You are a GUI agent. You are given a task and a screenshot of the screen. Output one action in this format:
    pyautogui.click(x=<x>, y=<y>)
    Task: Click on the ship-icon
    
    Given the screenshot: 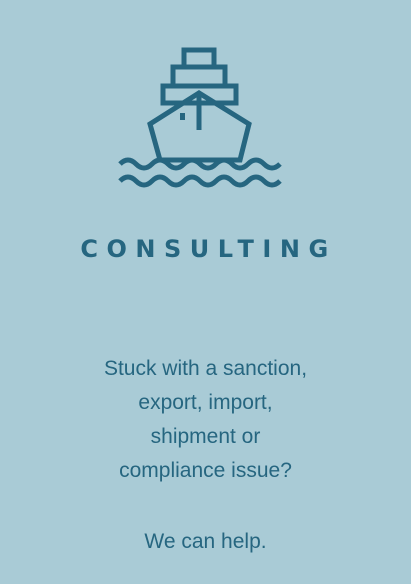 What is the action you would take?
    pyautogui.click(x=200, y=117)
    